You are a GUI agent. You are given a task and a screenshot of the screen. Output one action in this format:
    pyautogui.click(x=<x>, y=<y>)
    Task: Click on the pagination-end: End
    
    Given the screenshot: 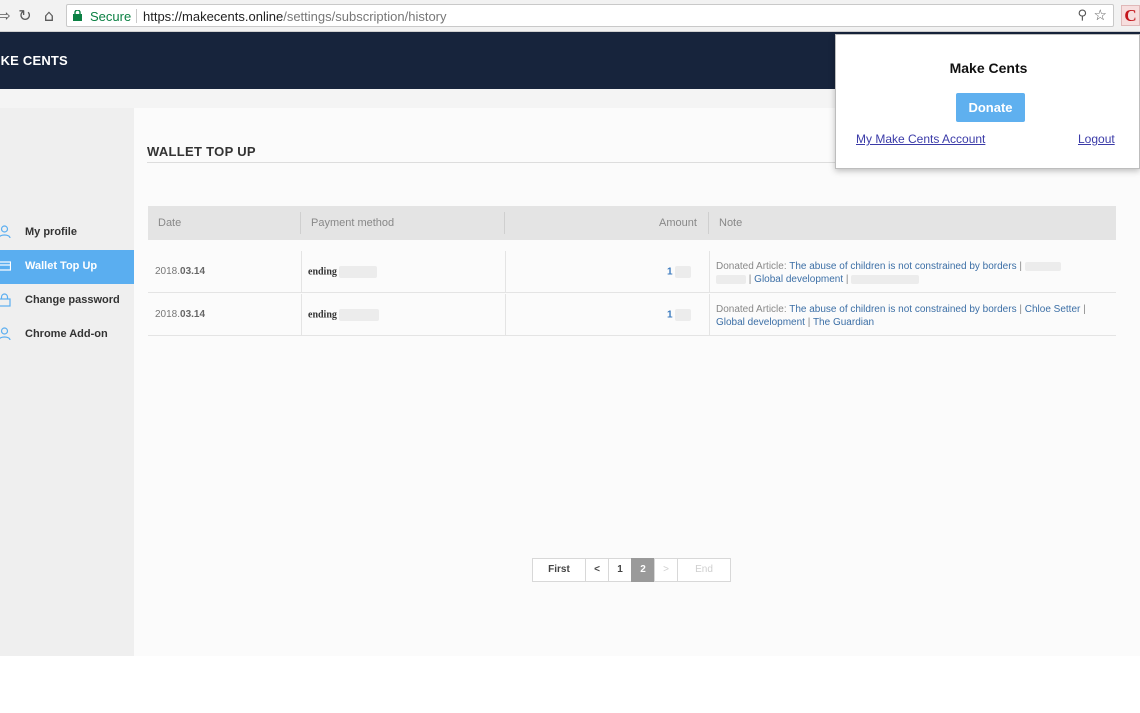 What is the action you would take?
    pyautogui.click(x=704, y=570)
    